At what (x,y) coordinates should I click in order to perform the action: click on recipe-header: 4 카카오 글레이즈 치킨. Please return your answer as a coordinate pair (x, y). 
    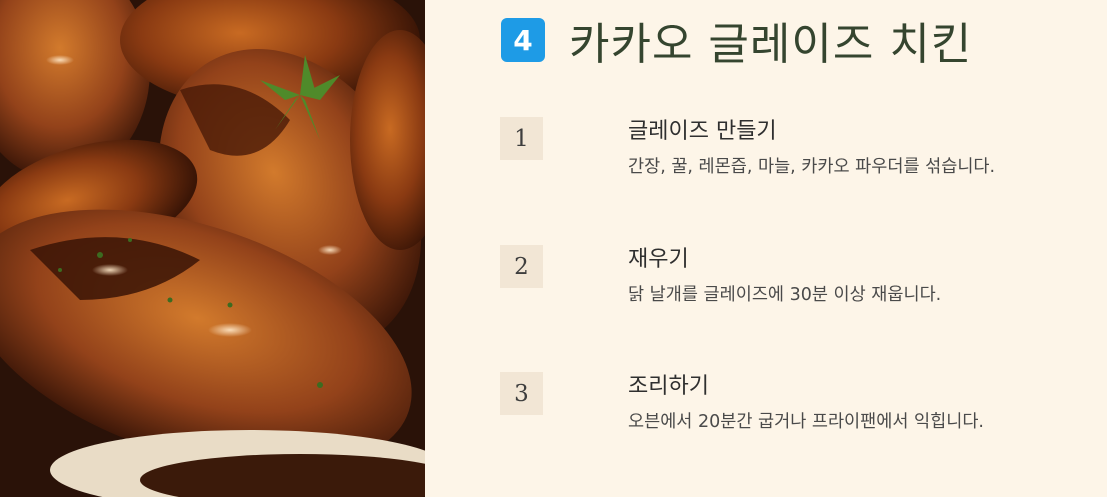
    Looking at the image, I should click on (736, 40).